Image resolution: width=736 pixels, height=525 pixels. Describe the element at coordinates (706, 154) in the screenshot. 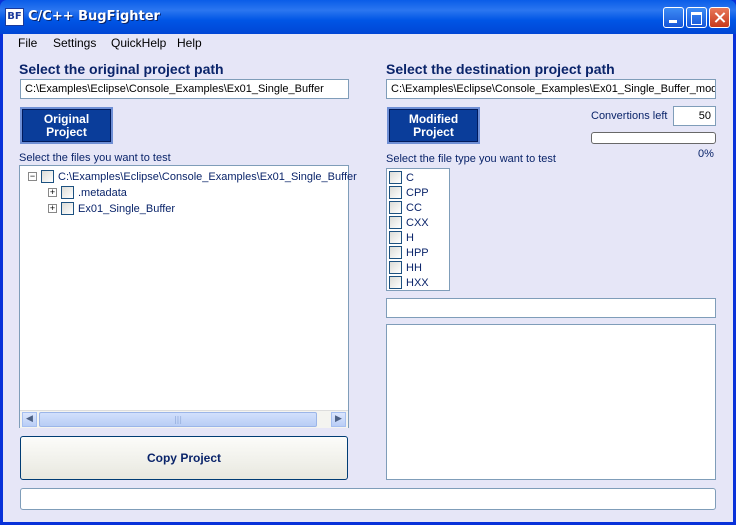

I see `progress-percent: 0%` at that location.